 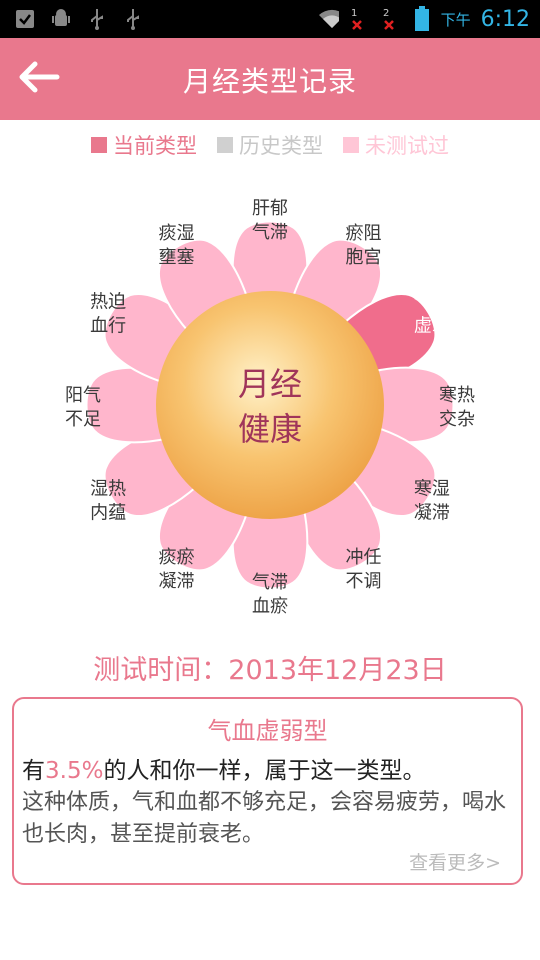 I want to click on result-prefix: 有, so click(x=33, y=771).